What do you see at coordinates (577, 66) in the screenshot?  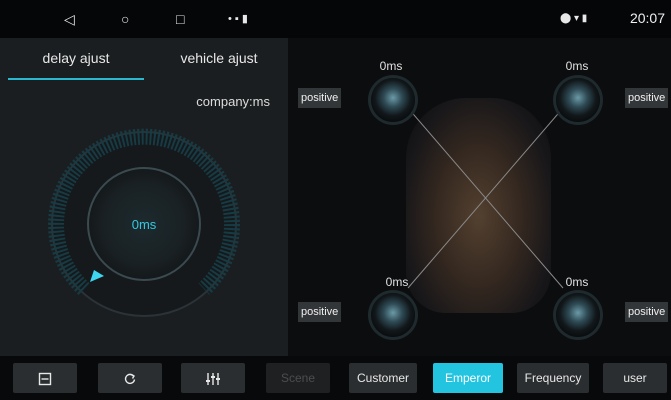 I see `front-right-delay: 0ms` at bounding box center [577, 66].